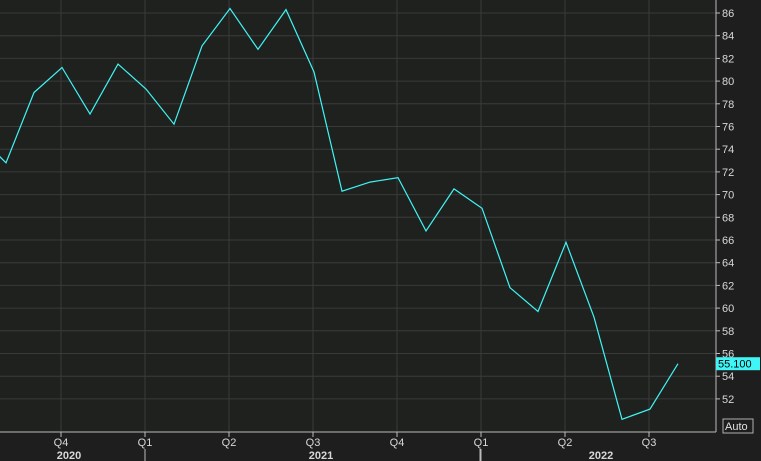  I want to click on auto-button-label: Auto, so click(736, 427).